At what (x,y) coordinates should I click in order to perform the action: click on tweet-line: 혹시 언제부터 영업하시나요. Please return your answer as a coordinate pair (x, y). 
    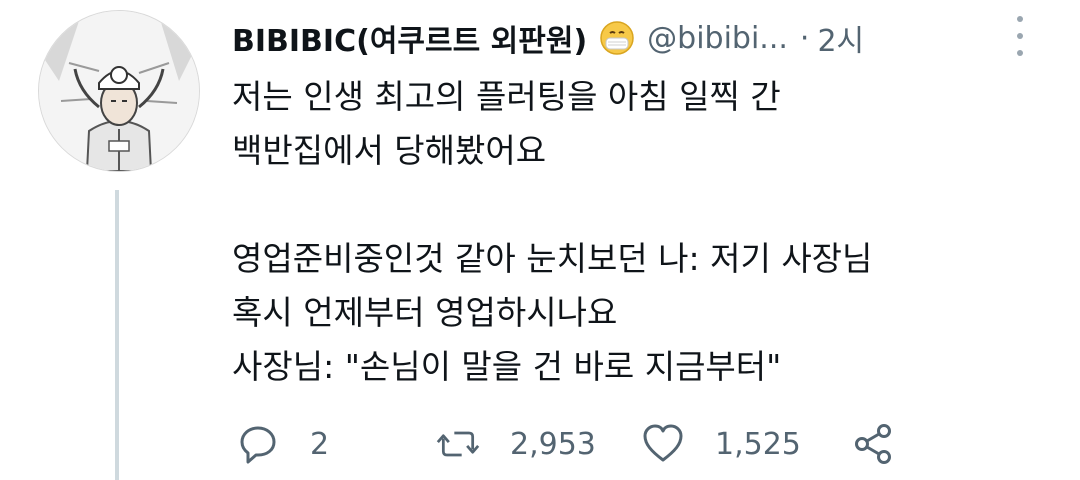
    Looking at the image, I should click on (425, 312).